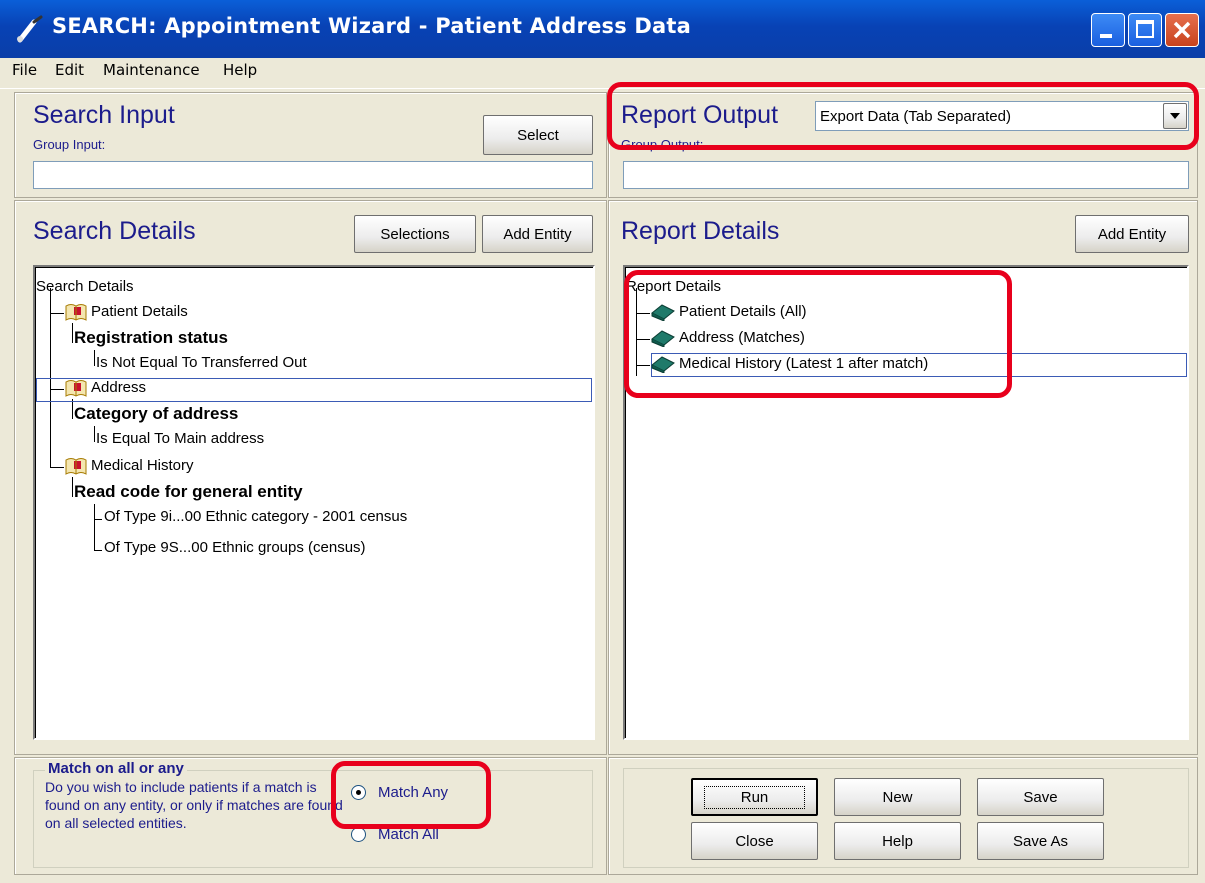 Image resolution: width=1205 pixels, height=883 pixels. Describe the element at coordinates (114, 231) in the screenshot. I see `search-details-heading: Search Details` at that location.